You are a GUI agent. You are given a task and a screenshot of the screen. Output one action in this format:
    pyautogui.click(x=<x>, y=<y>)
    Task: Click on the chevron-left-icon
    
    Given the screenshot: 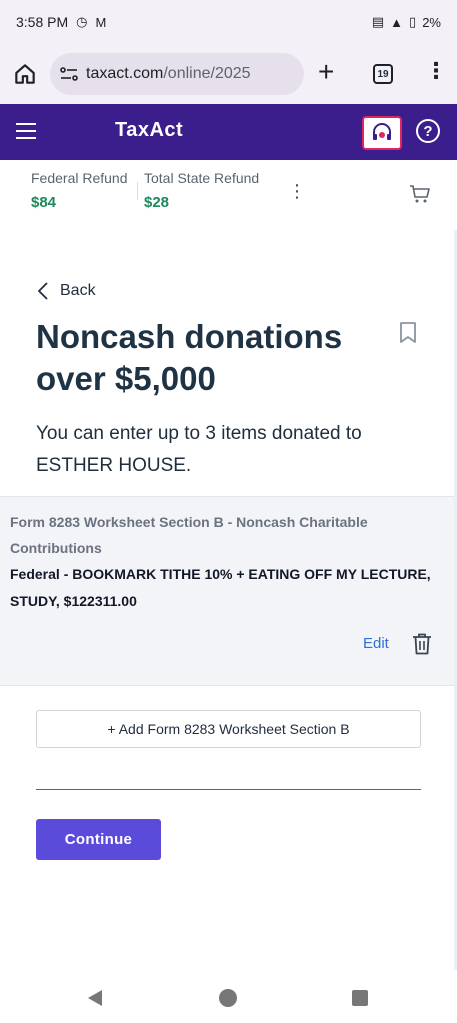 What is the action you would take?
    pyautogui.click(x=43, y=291)
    